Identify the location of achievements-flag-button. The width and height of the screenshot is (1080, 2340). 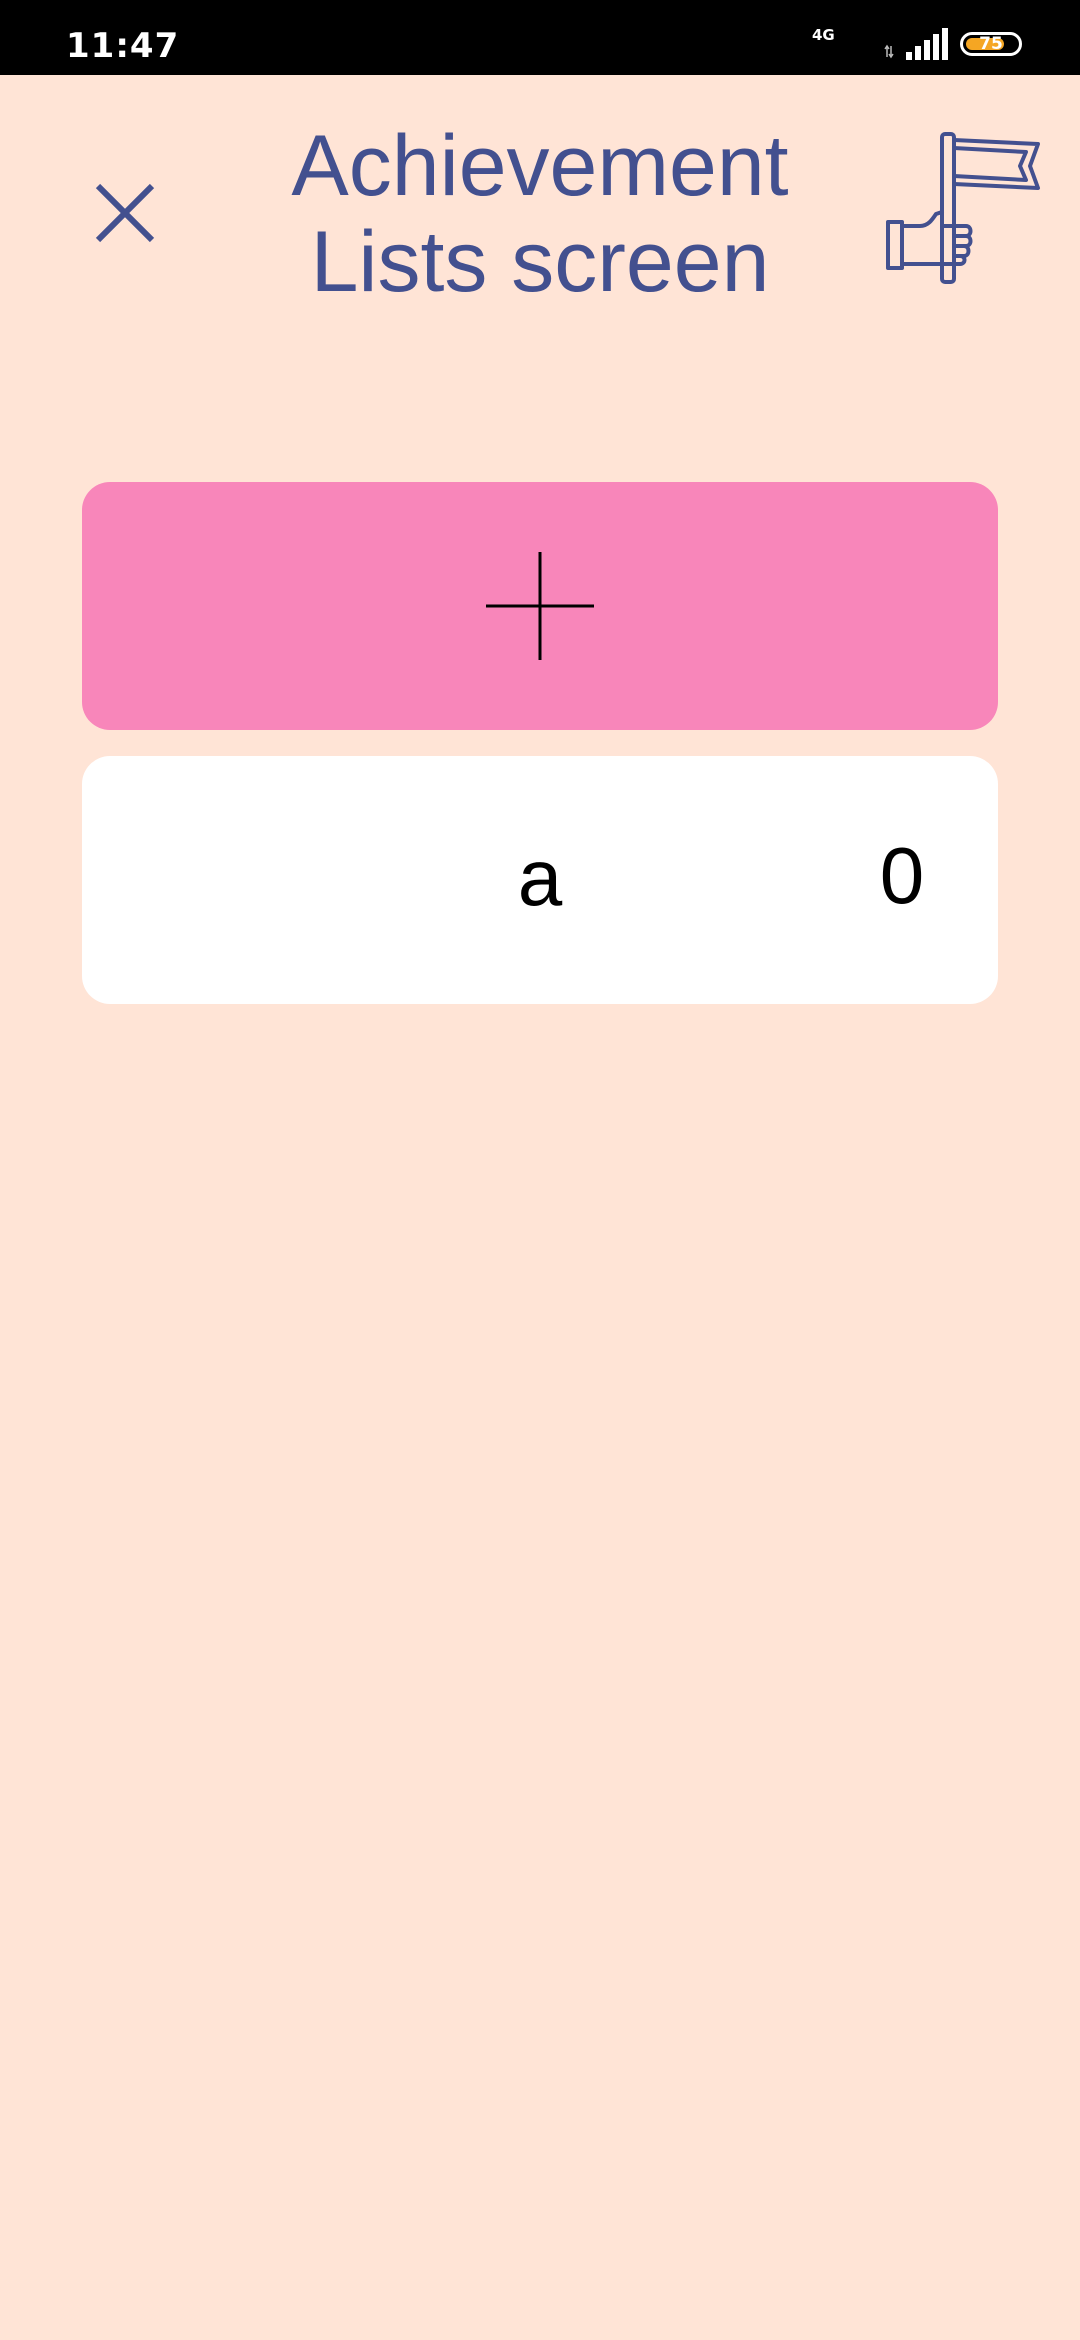
(965, 206).